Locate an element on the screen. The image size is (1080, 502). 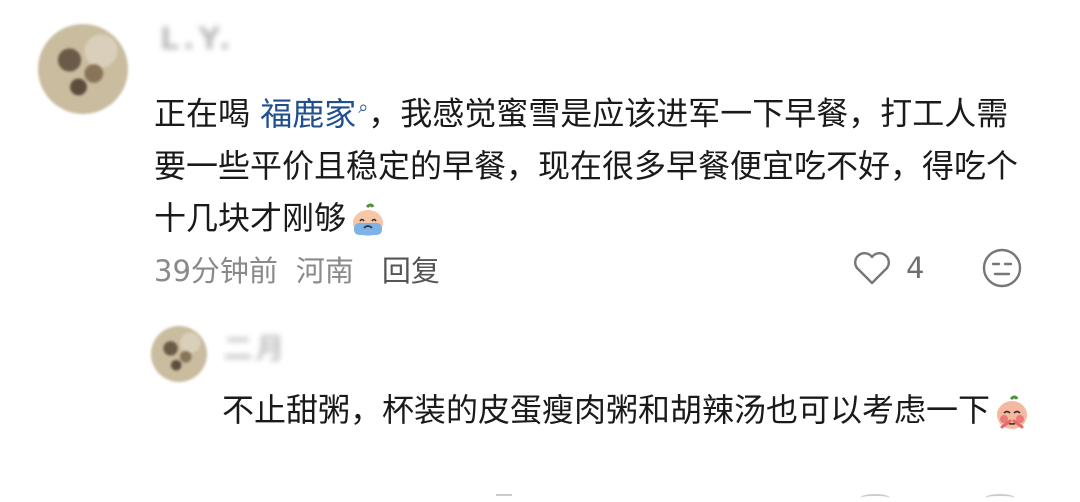
mention-link: 福鹿家 ⌕ is located at coordinates (314, 114).